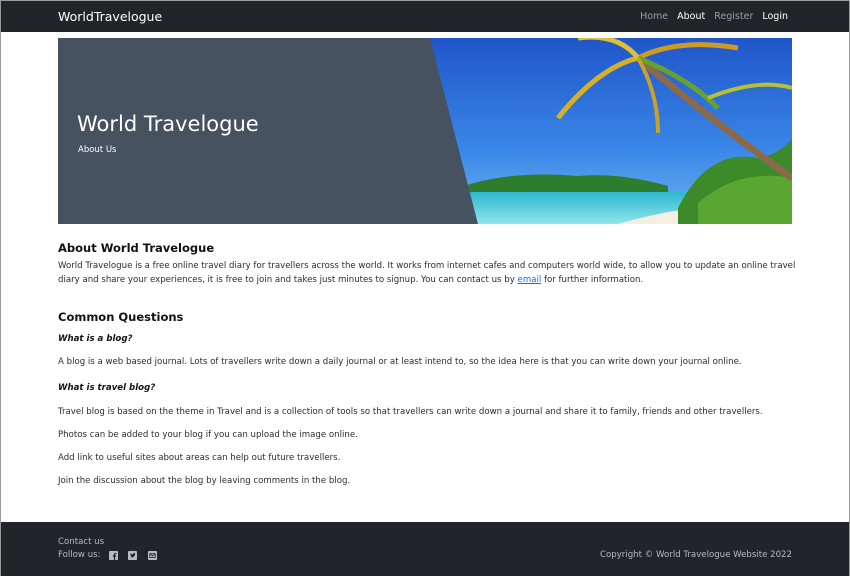  What do you see at coordinates (95, 339) in the screenshot?
I see `question-what-is-blog: What is a blog?` at bounding box center [95, 339].